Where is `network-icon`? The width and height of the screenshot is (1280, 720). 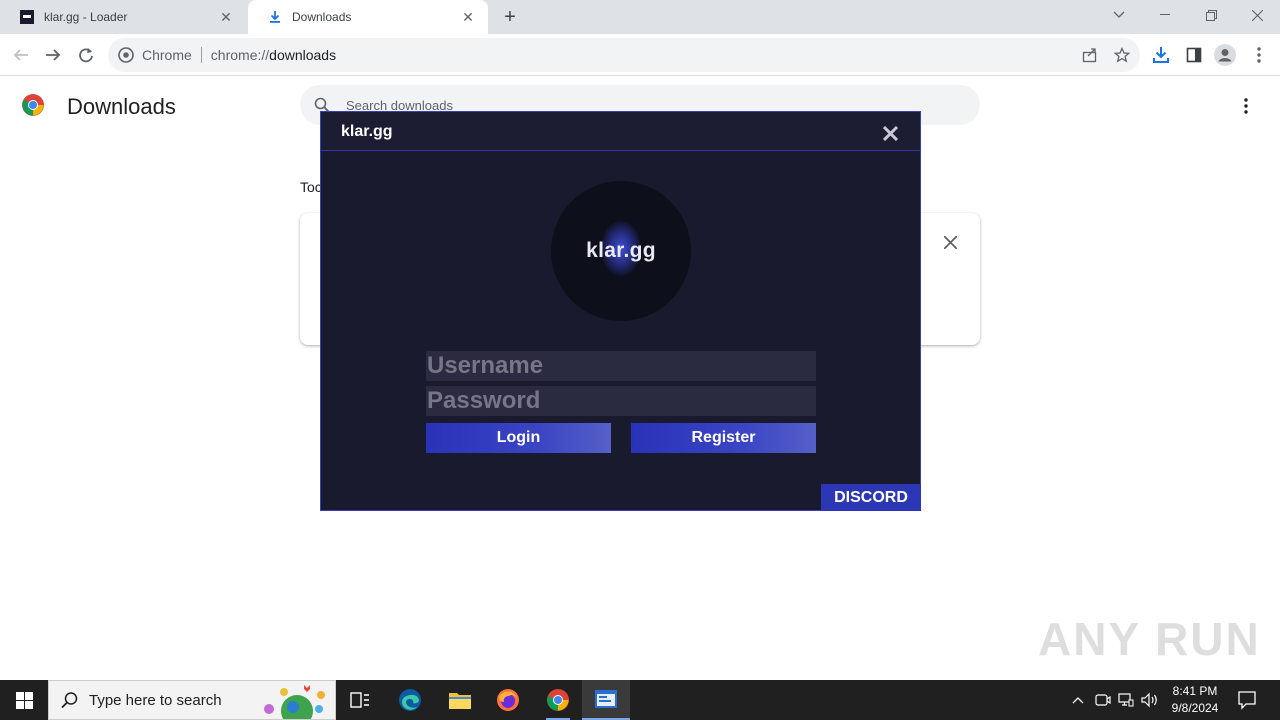 network-icon is located at coordinates (1126, 700).